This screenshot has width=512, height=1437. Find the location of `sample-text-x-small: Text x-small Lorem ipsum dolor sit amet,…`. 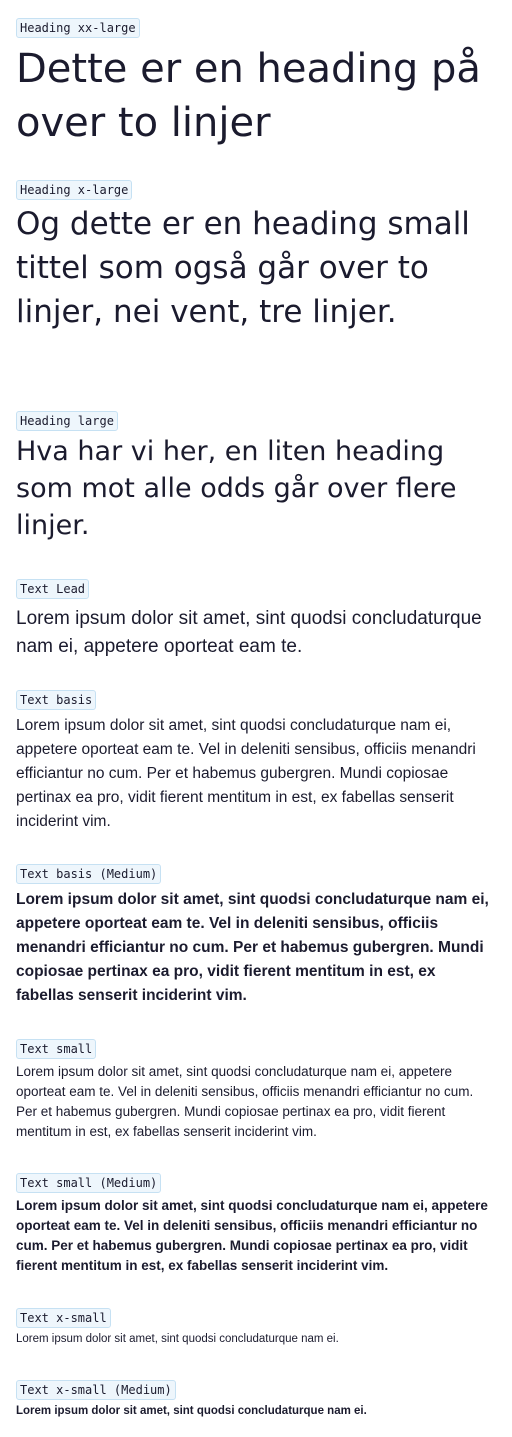

sample-text-x-small: Text x-small Lorem ipsum dolor sit amet,… is located at coordinates (256, 1327).